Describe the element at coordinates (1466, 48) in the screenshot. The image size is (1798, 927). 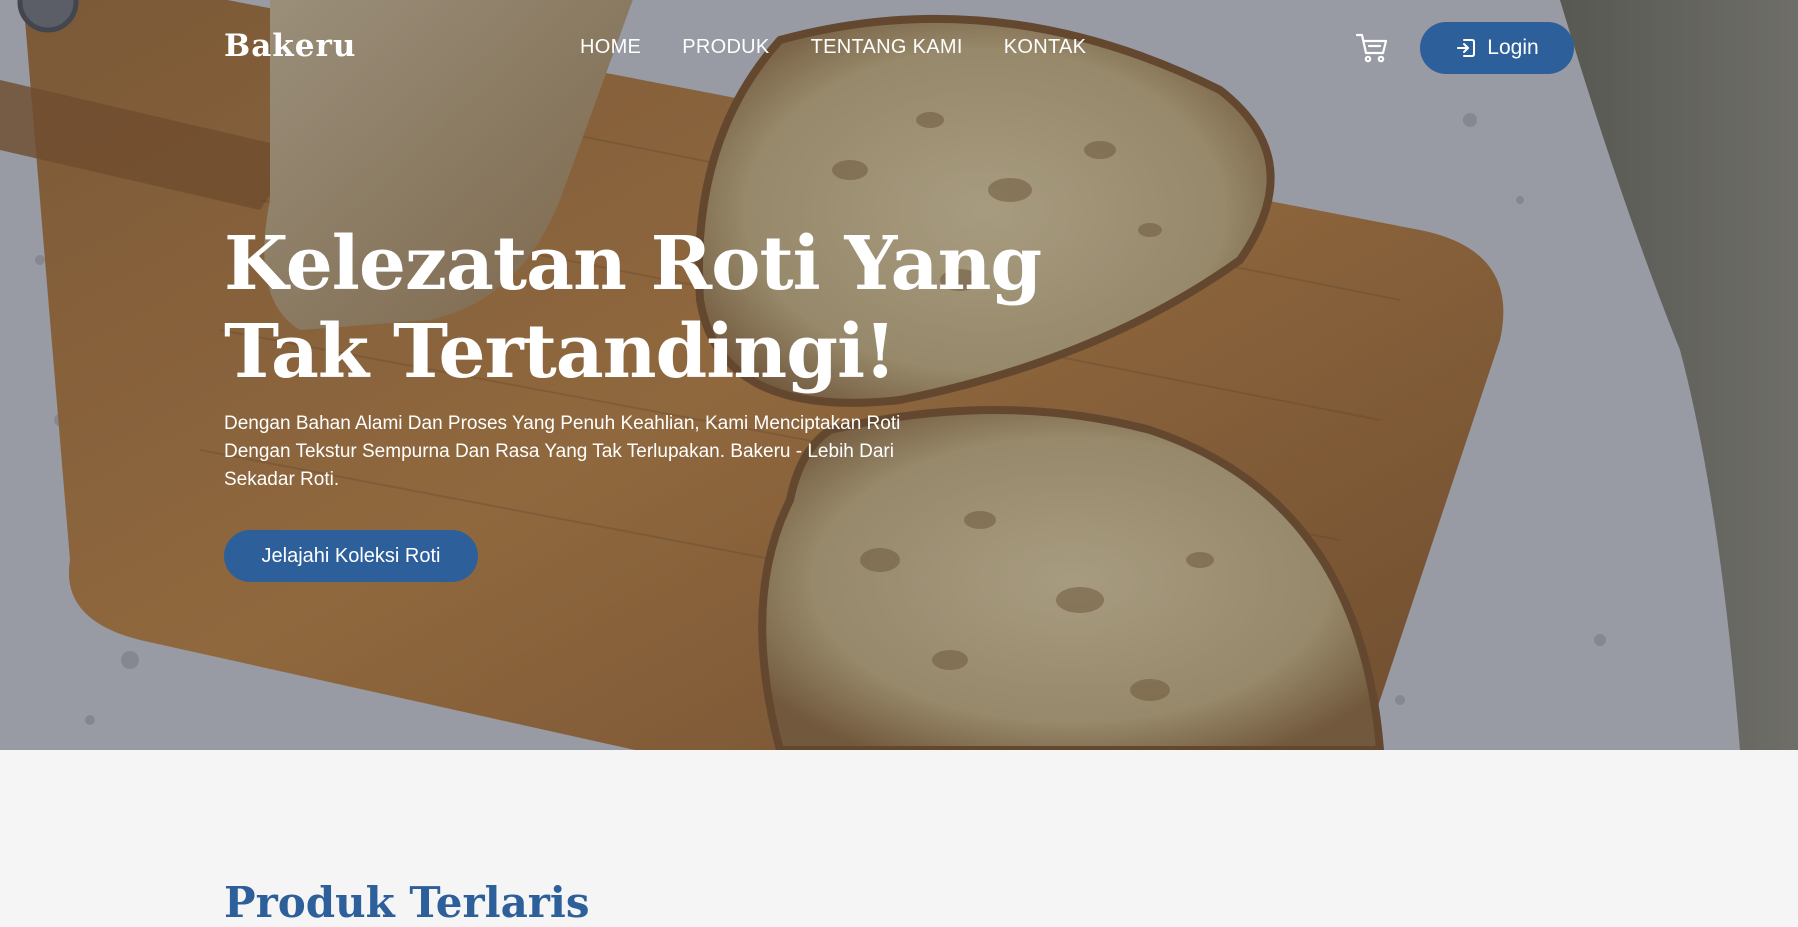
I see `login-arrow-icon` at that location.